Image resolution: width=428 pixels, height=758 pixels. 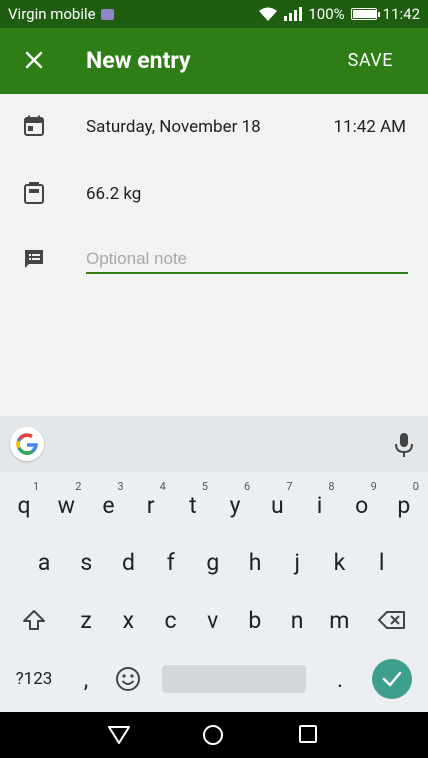 What do you see at coordinates (326, 14) in the screenshot?
I see `battery-percent: 100%` at bounding box center [326, 14].